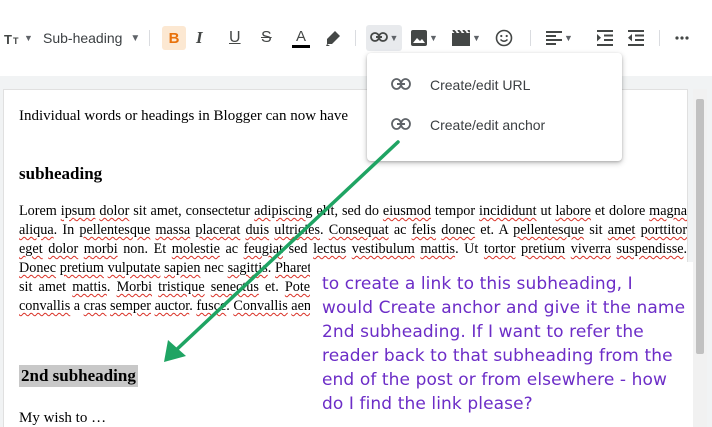 This screenshot has height=427, width=712. I want to click on more-button, so click(682, 38).